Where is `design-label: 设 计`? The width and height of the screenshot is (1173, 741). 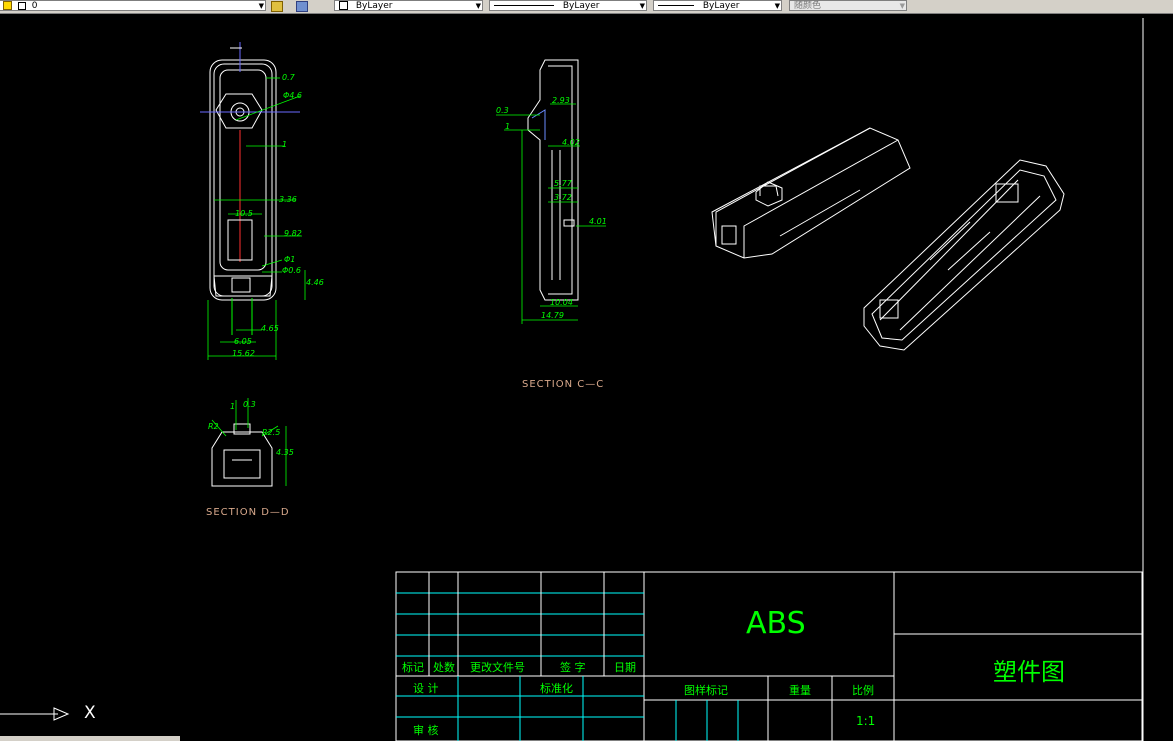 design-label: 设 计 is located at coordinates (426, 688).